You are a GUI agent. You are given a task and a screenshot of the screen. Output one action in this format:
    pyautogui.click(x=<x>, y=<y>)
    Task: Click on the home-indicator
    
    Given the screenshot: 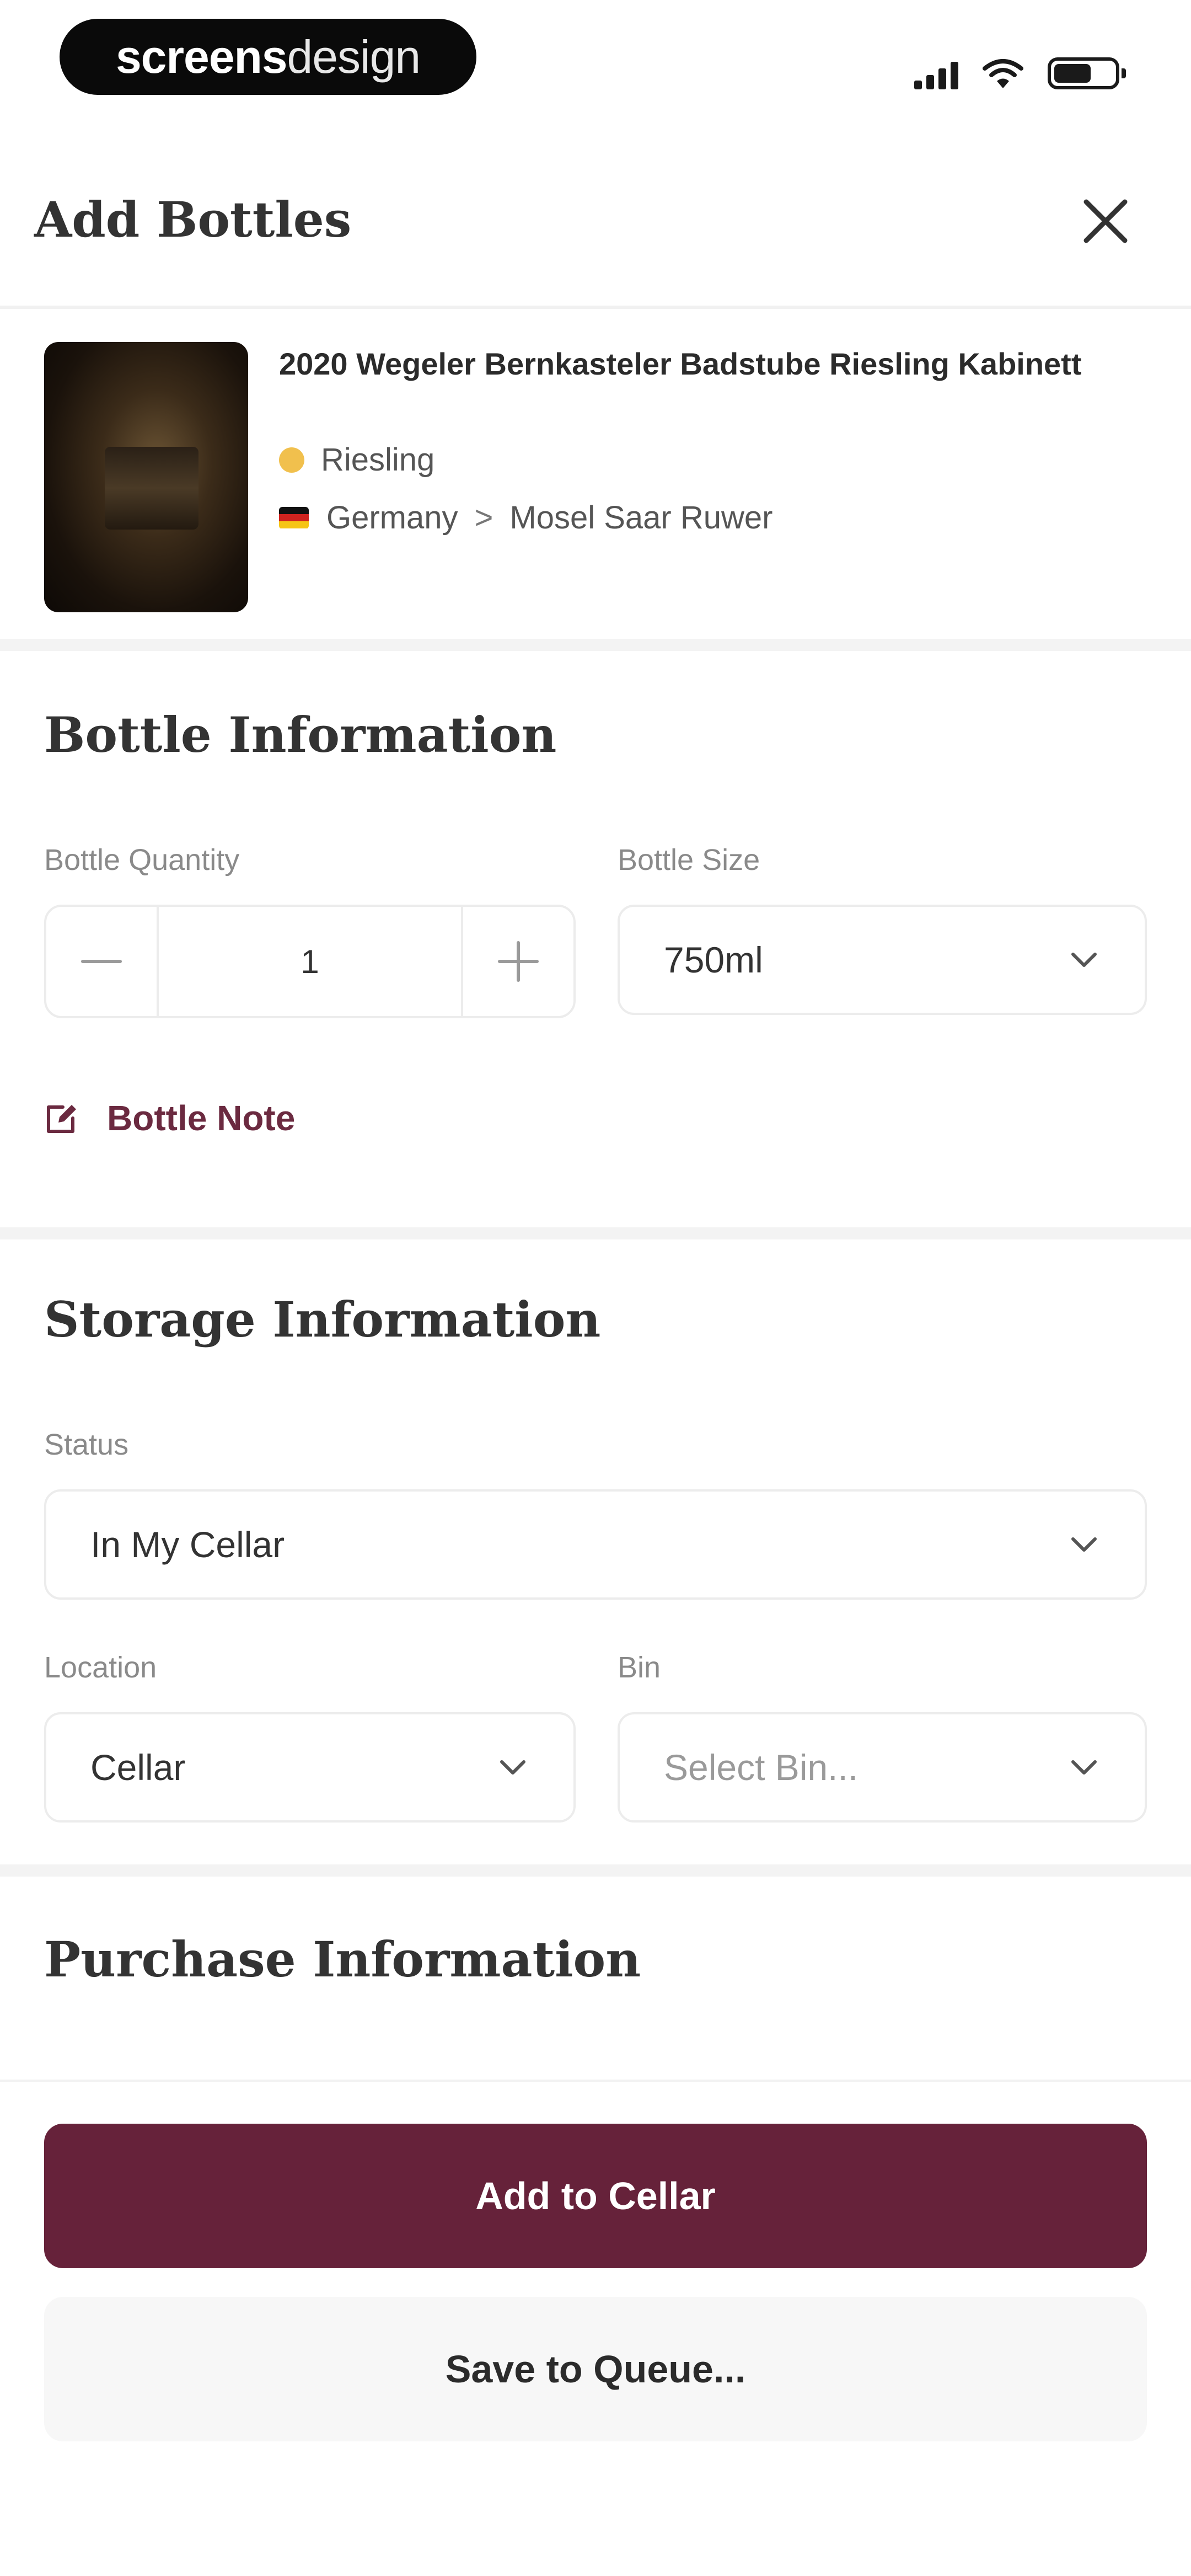 What is the action you would take?
    pyautogui.click(x=595, y=2543)
    